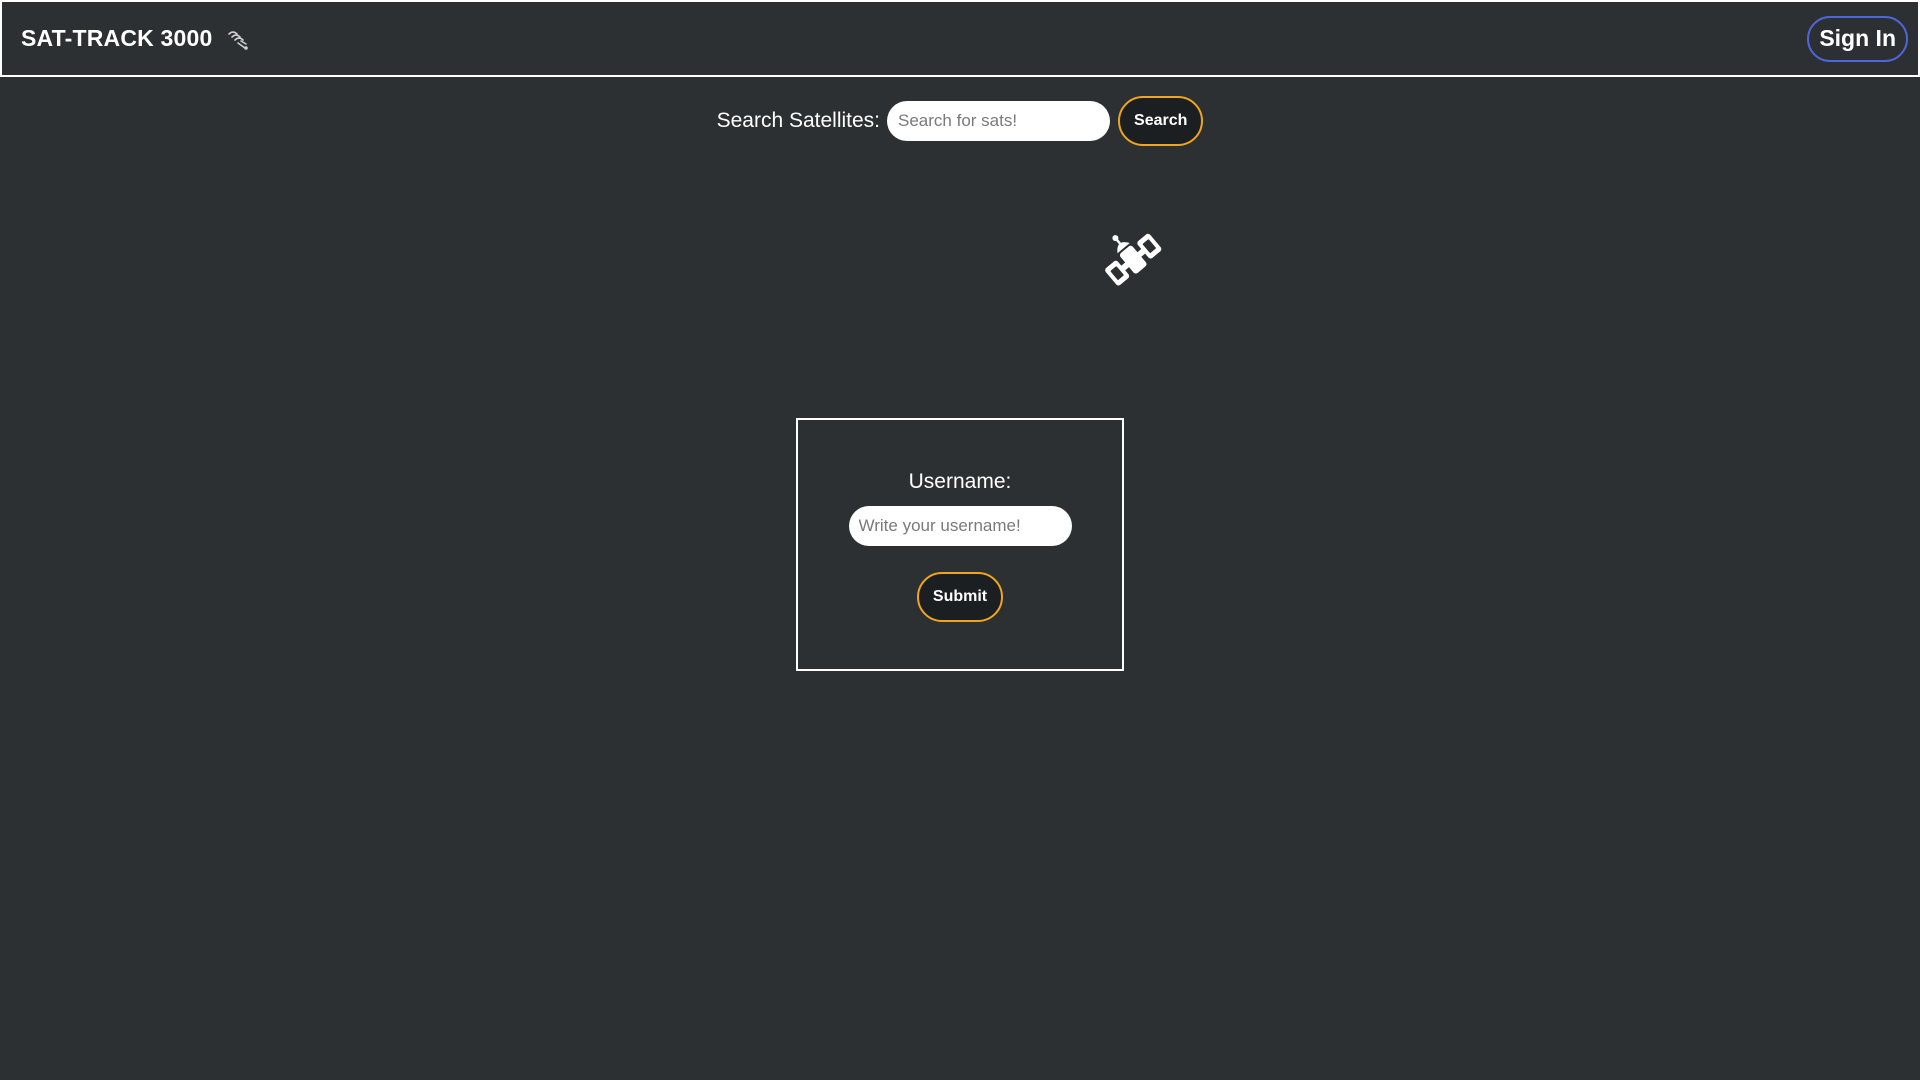  Describe the element at coordinates (960, 597) in the screenshot. I see `submit-button: Submit` at that location.